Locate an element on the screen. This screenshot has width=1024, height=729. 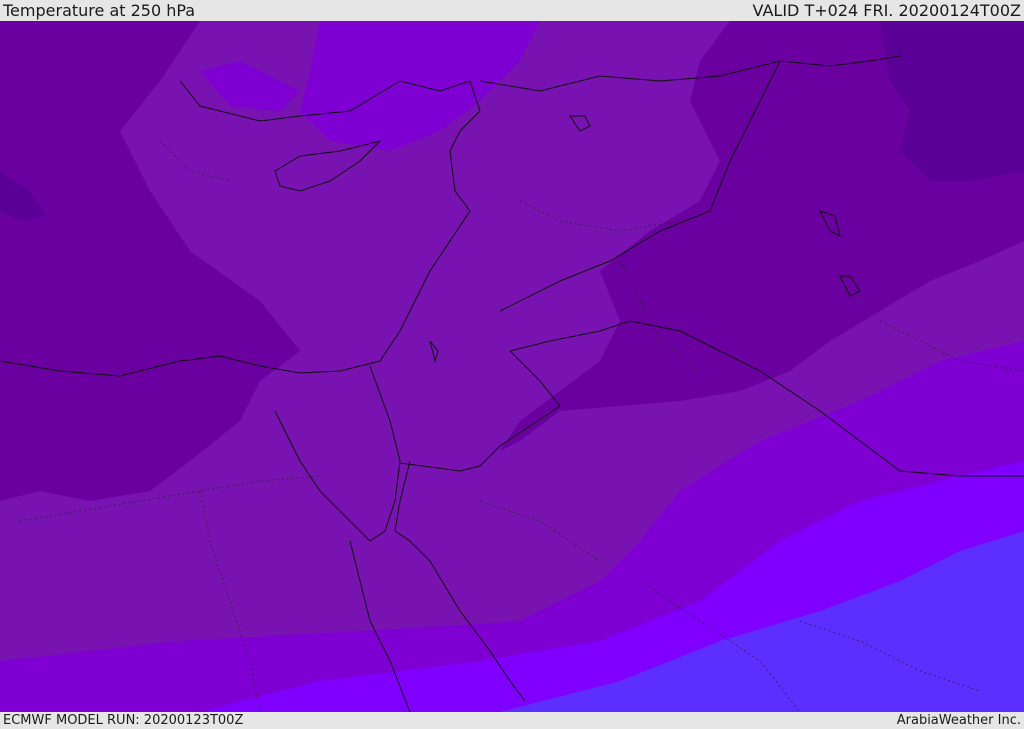
map-title: Temperature at 250 hPa is located at coordinates (99, 10).